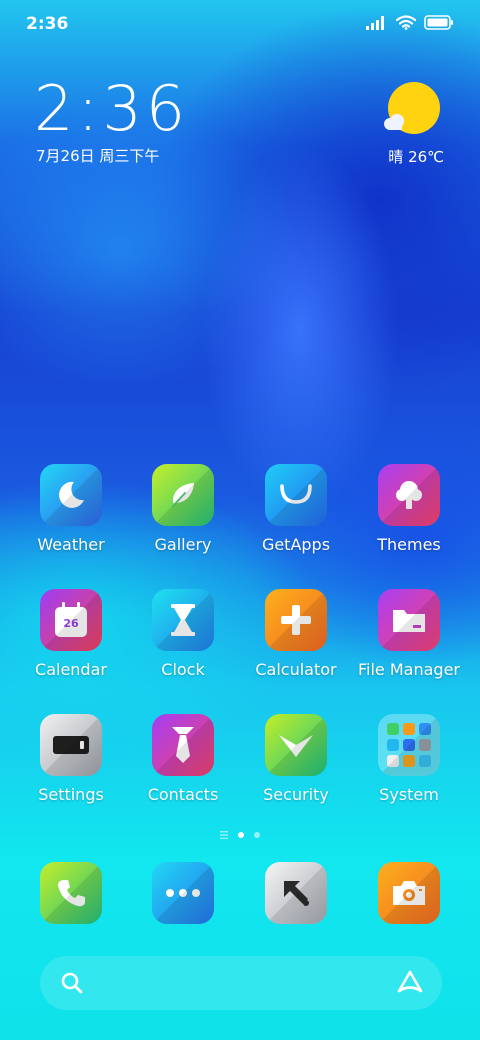  I want to click on app-gallery: Gallery, so click(183, 509).